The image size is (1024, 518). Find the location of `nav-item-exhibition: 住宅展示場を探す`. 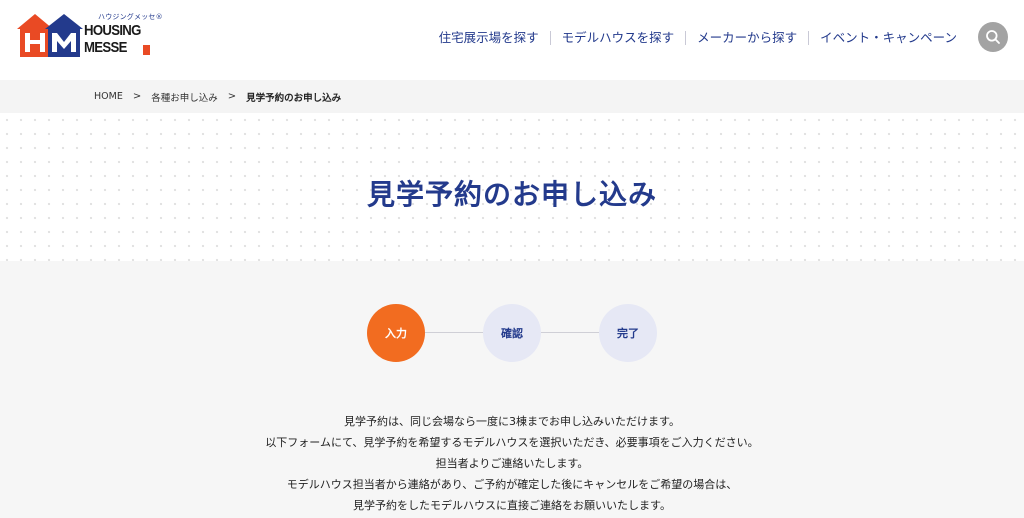

nav-item-exhibition: 住宅展示場を探す is located at coordinates (489, 38).